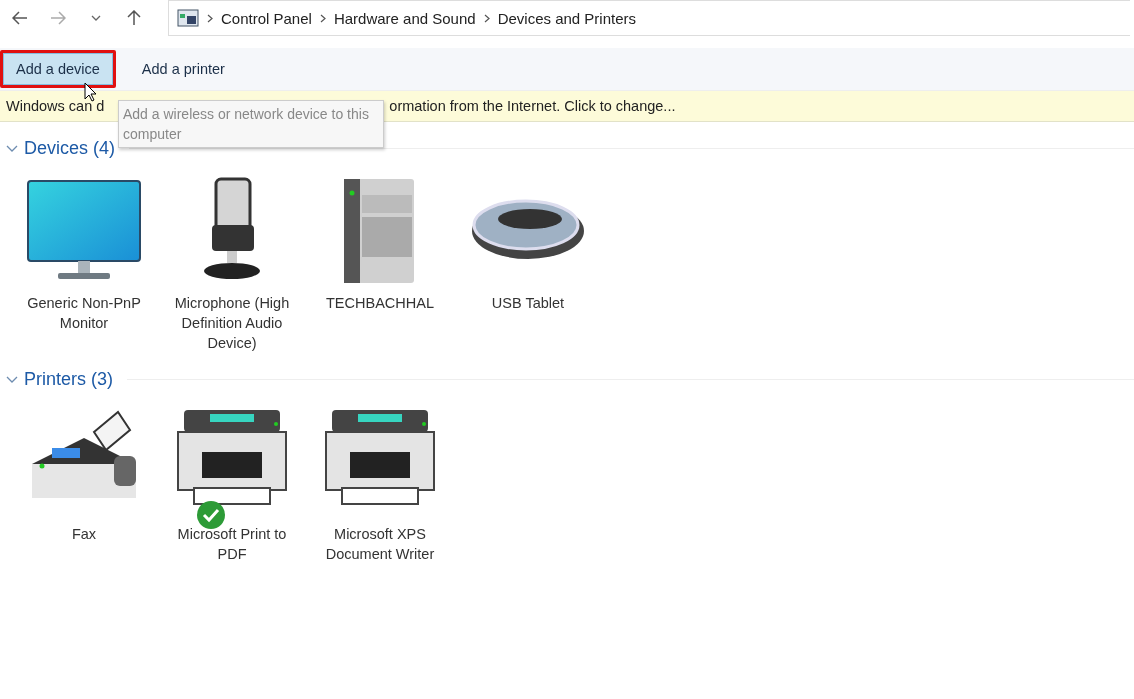 The width and height of the screenshot is (1134, 699). Describe the element at coordinates (251, 124) in the screenshot. I see `tooltip: Add a wireless or network device to this computer` at that location.